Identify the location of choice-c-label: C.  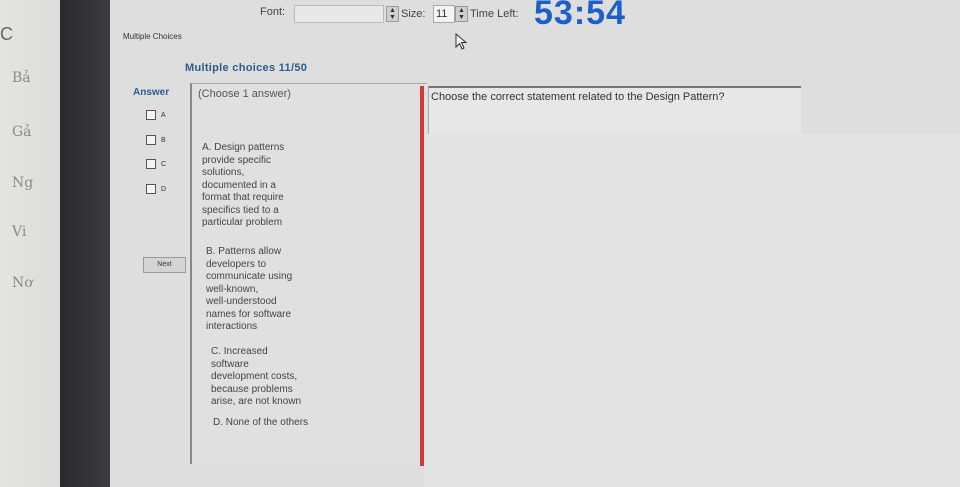
(164, 164).